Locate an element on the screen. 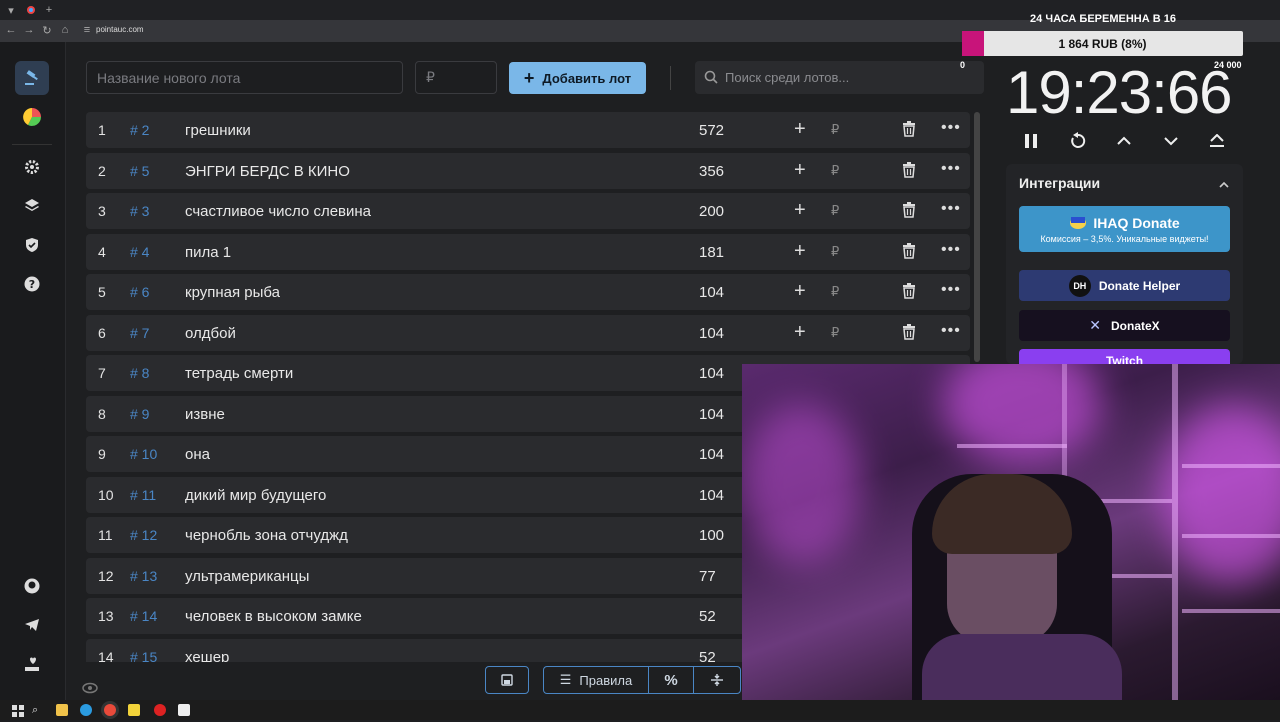 This screenshot has width=1280, height=722. lot-name: чернобль зона отчуджд is located at coordinates (266, 535).